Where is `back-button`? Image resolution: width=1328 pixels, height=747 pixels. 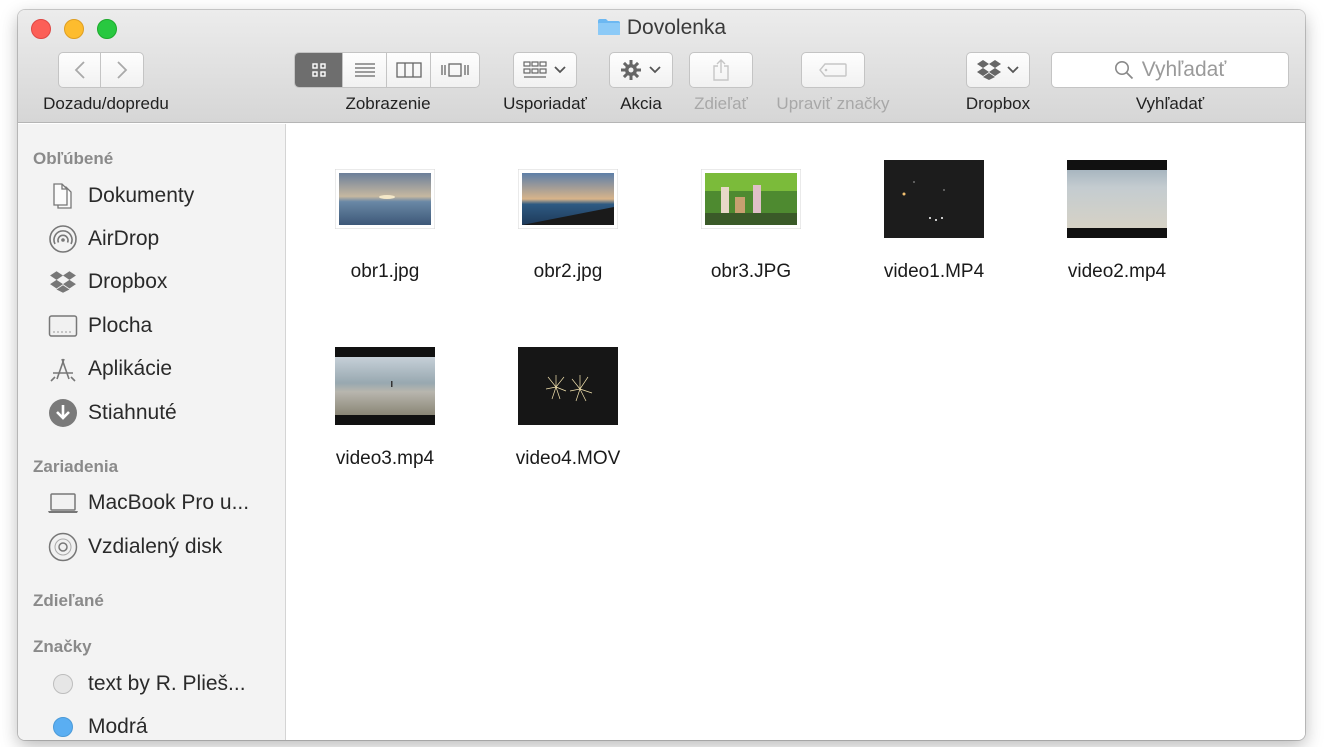
back-button is located at coordinates (80, 70).